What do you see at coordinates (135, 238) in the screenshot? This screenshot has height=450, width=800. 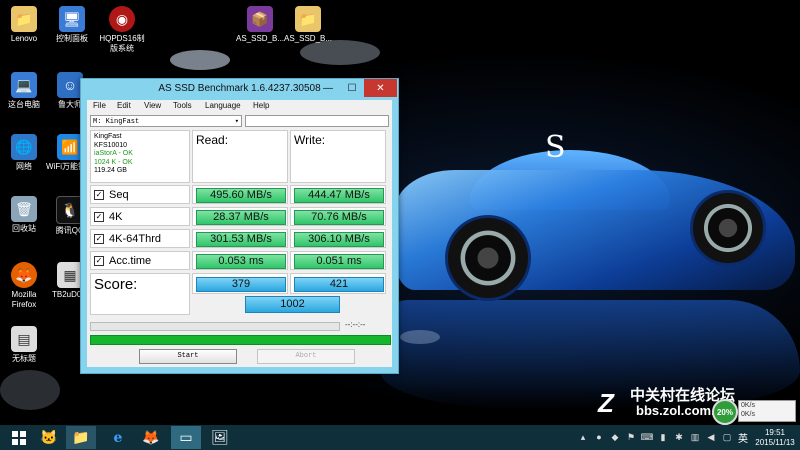 I see `row-label: 4K-64Thrd` at bounding box center [135, 238].